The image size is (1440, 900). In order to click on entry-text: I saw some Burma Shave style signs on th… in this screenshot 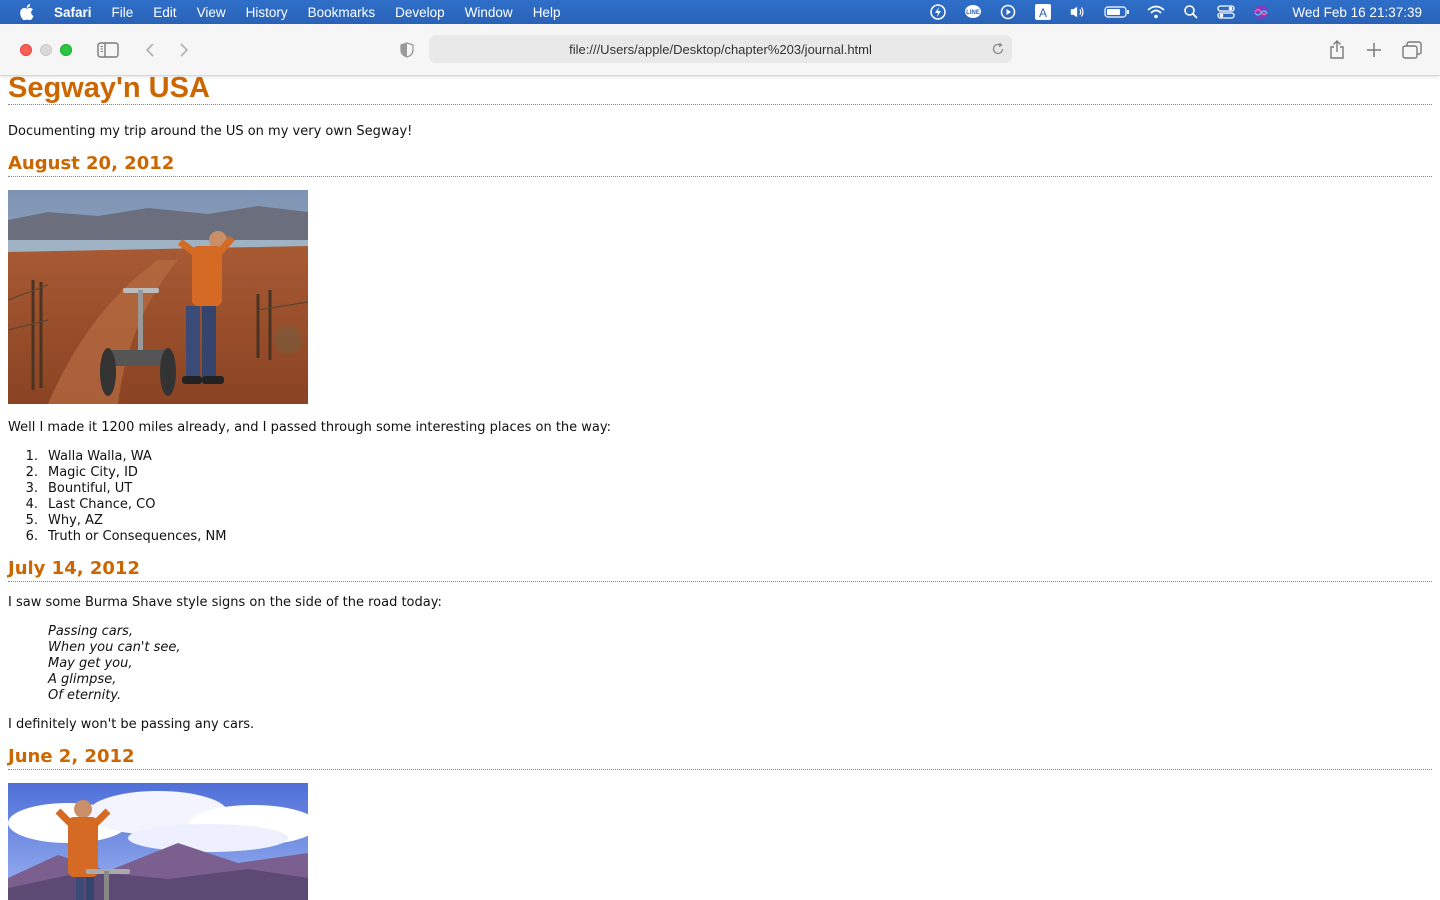, I will do `click(225, 602)`.